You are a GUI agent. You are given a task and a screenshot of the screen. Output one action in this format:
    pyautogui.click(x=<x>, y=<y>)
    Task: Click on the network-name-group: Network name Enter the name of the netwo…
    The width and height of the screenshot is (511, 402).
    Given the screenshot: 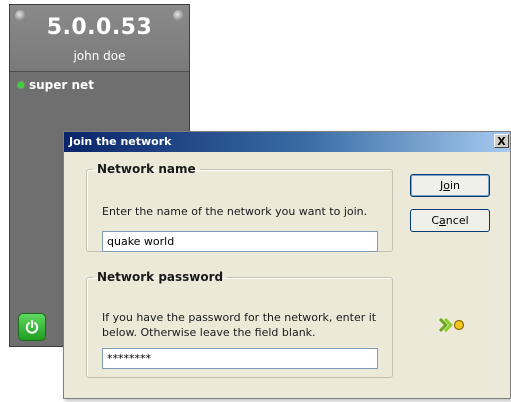 What is the action you would take?
    pyautogui.click(x=239, y=207)
    